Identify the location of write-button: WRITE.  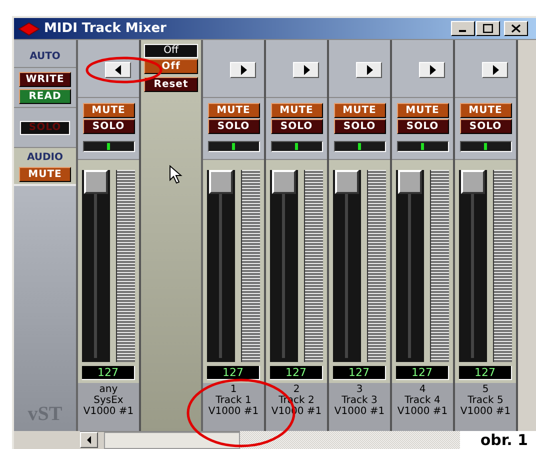
(45, 79).